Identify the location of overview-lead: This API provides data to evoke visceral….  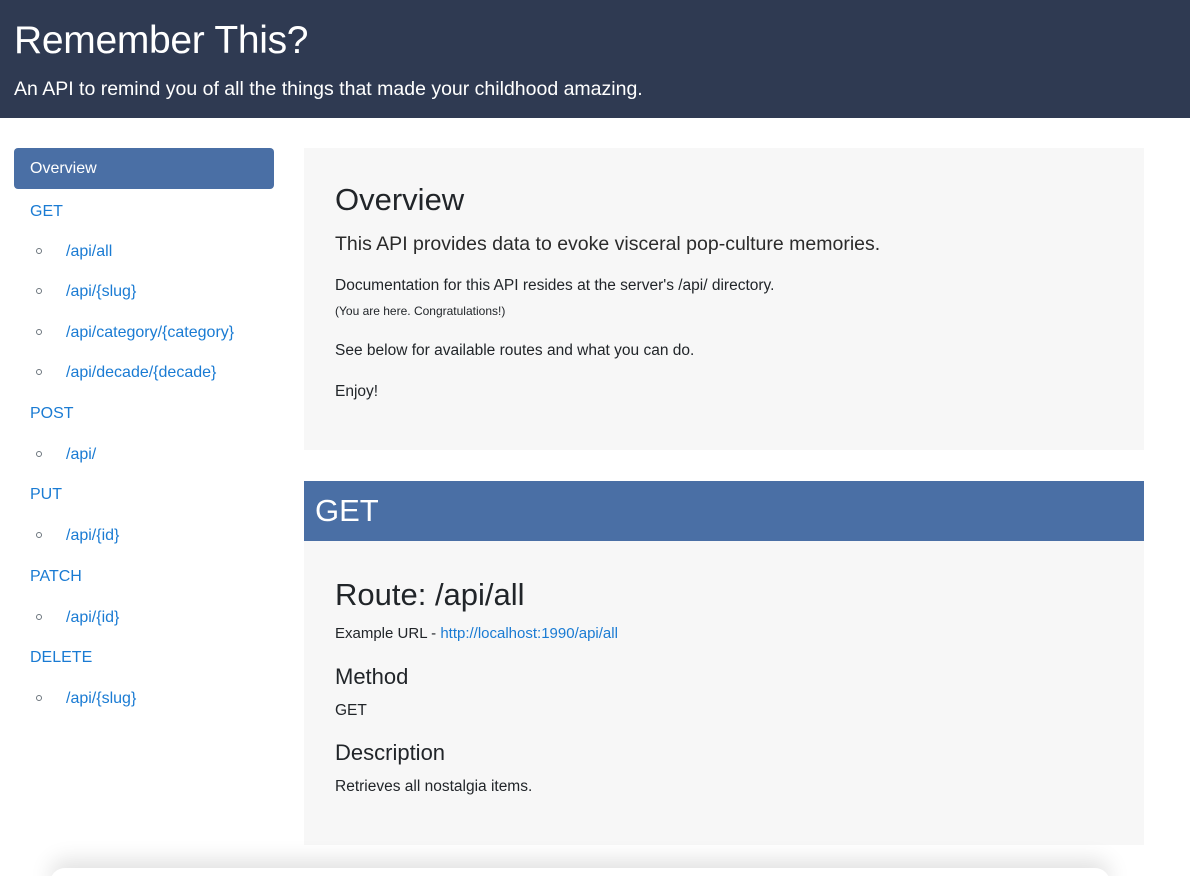
(608, 244).